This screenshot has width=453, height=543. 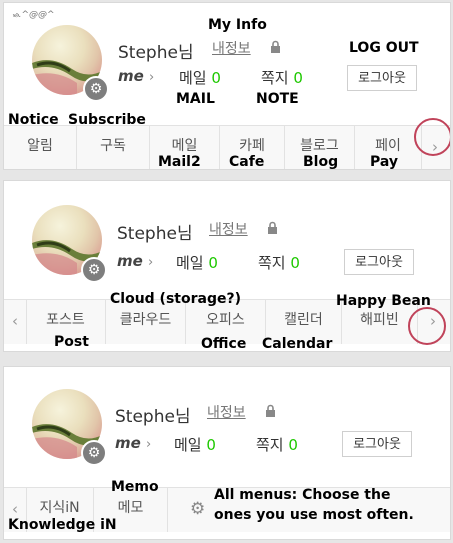 What do you see at coordinates (15, 322) in the screenshot?
I see `chevron-left-icon: ‹` at bounding box center [15, 322].